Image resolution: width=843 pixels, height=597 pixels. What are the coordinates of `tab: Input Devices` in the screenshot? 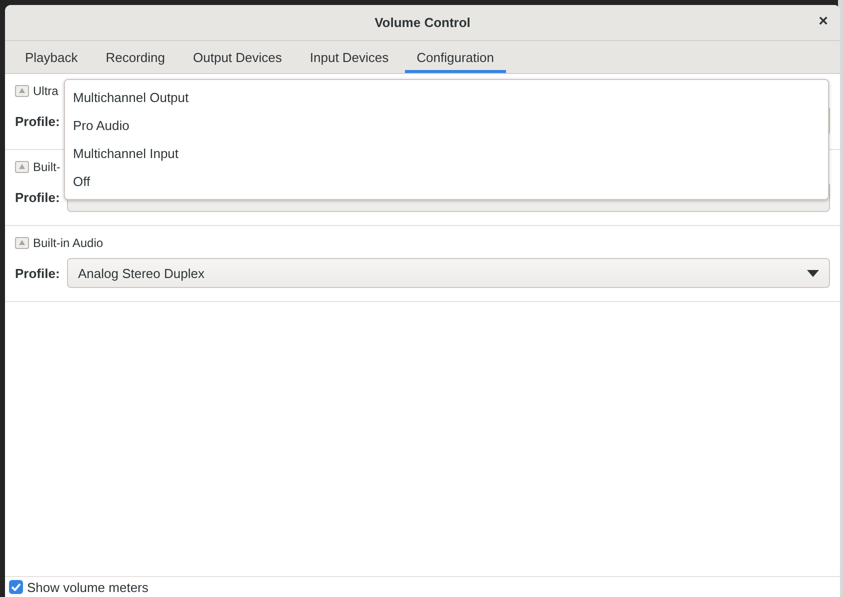 It's located at (349, 57).